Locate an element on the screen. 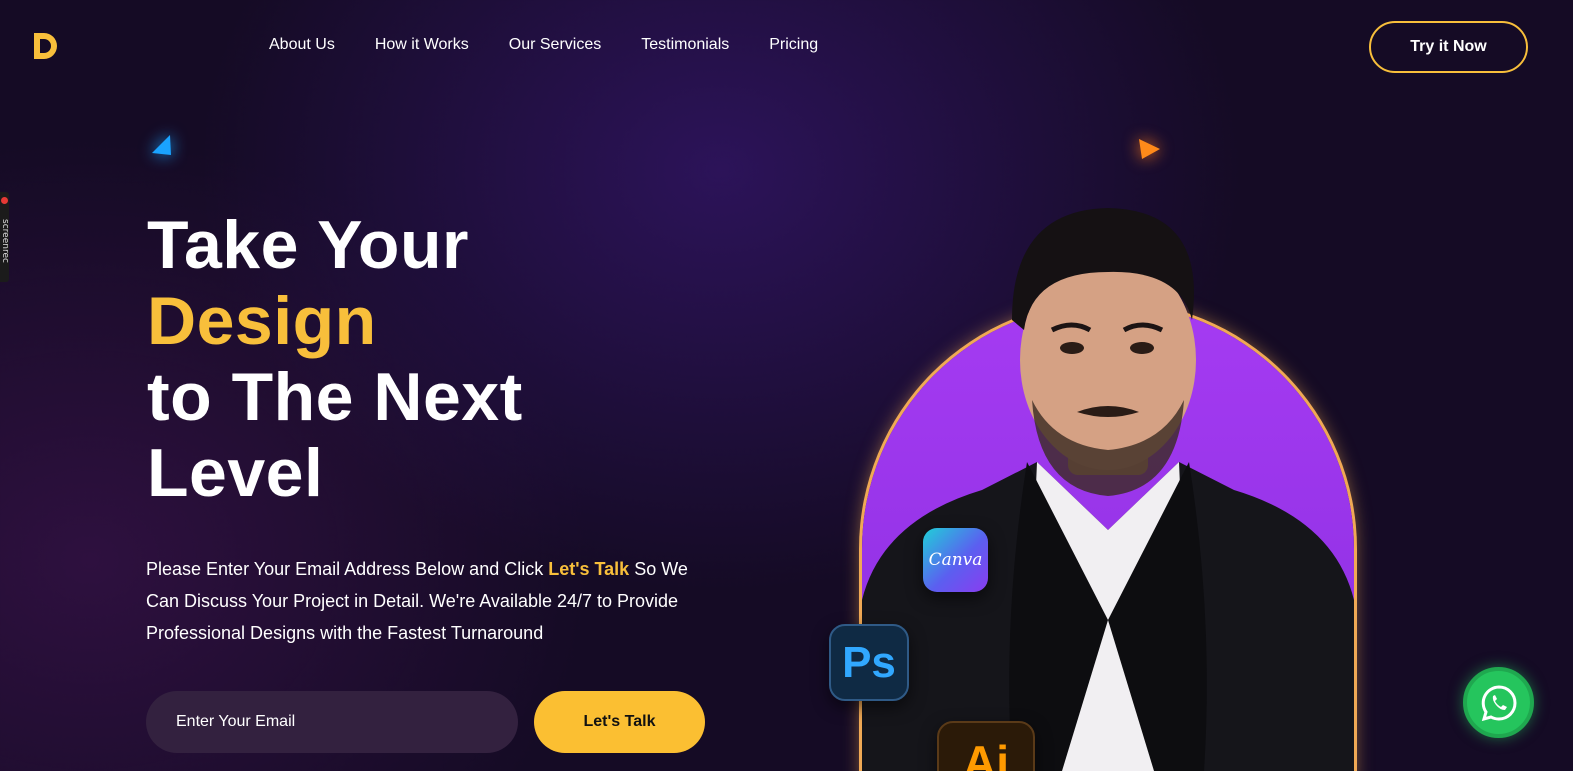 The image size is (1573, 771). nav-link-how-it-works: How it Works is located at coordinates (422, 45).